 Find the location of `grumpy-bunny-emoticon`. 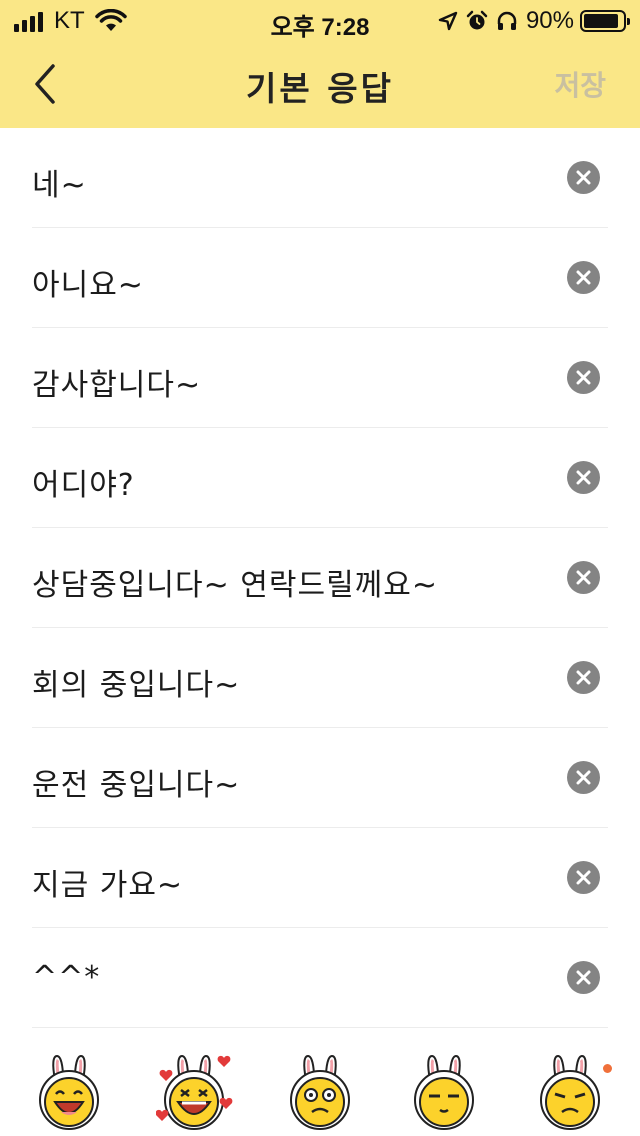

grumpy-bunny-emoticon is located at coordinates (570, 1090).